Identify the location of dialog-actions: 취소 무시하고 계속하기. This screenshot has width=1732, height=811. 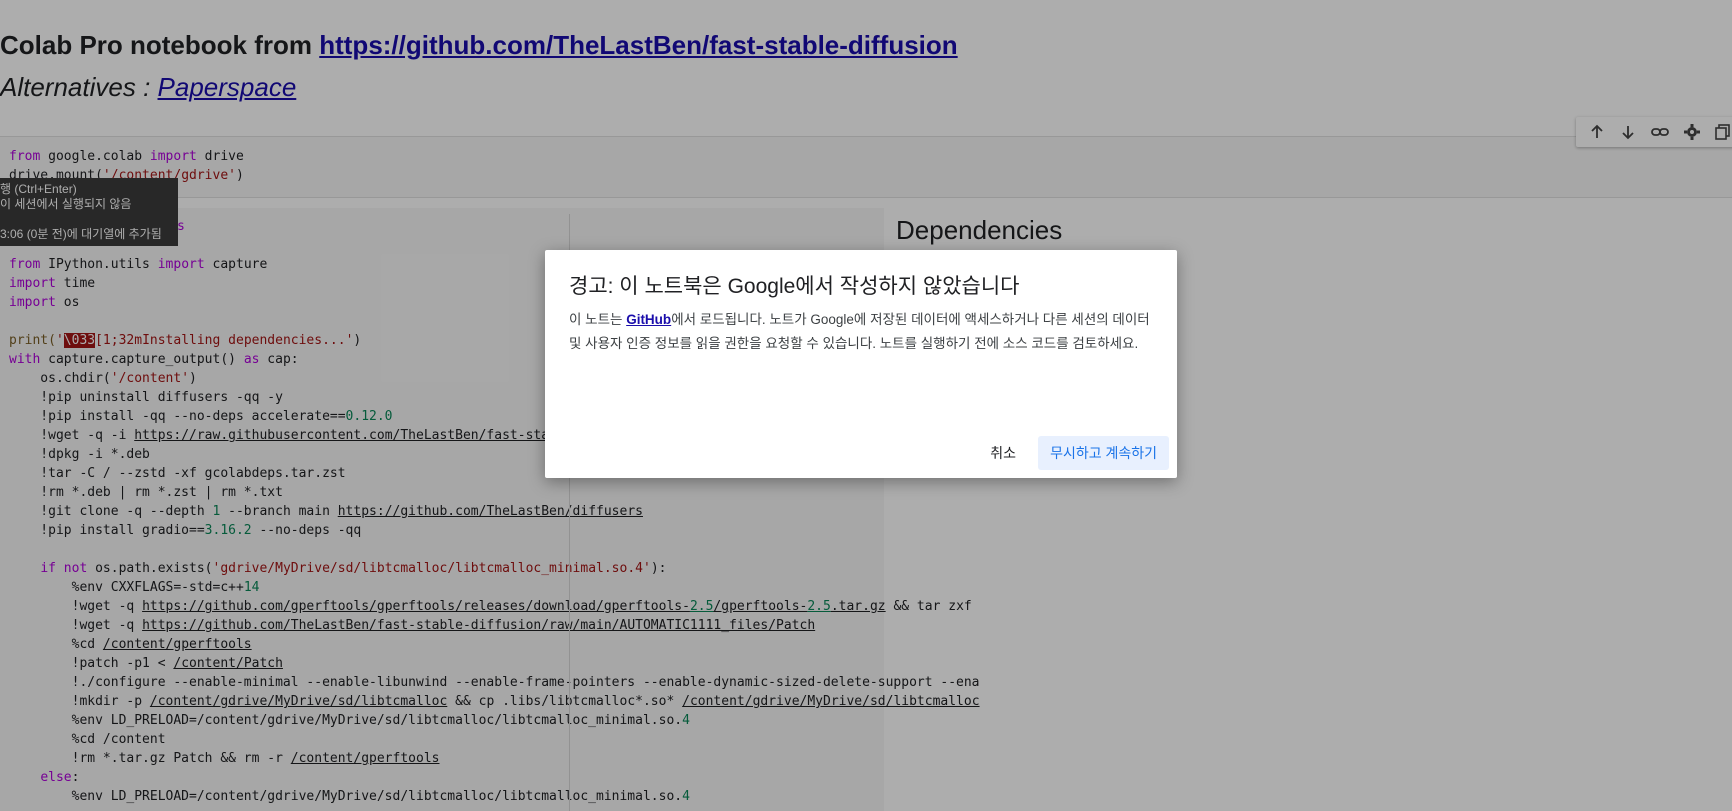
(1073, 453).